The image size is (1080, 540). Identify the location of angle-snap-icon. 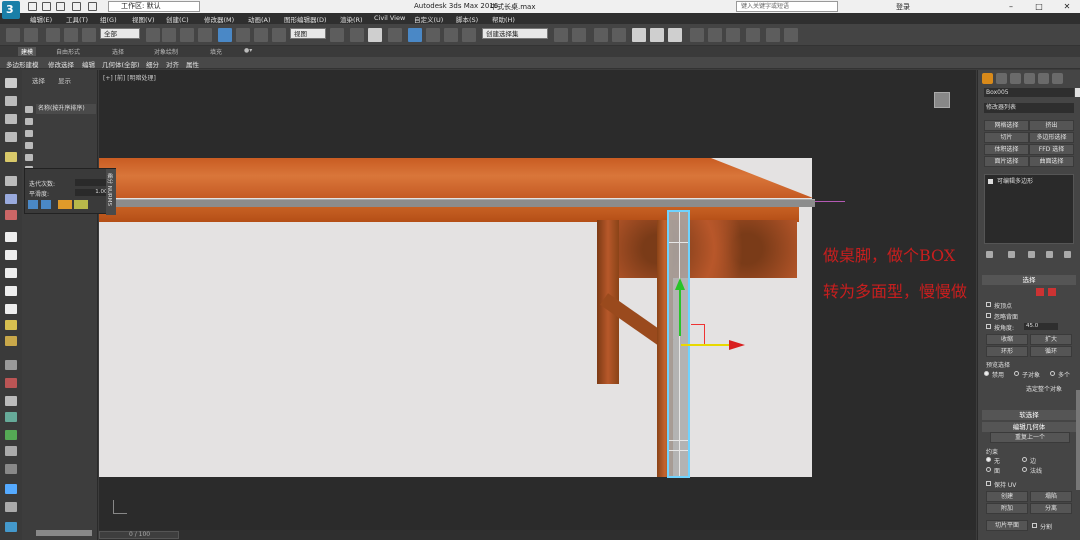
(415, 35).